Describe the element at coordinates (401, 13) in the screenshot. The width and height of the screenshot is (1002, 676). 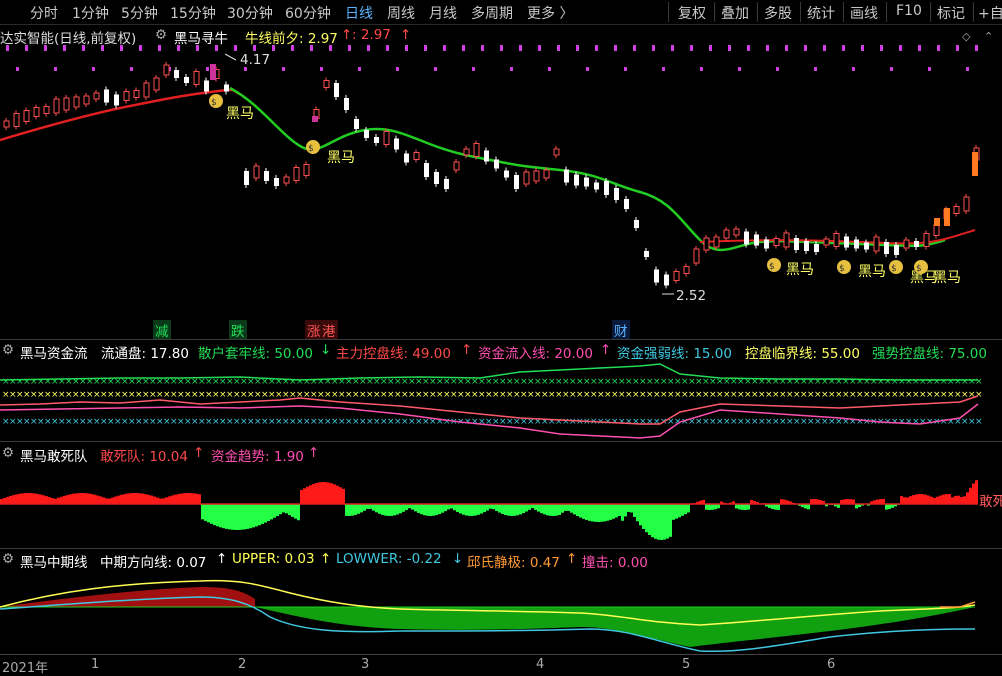
I see `tab-weekly: 周线` at that location.